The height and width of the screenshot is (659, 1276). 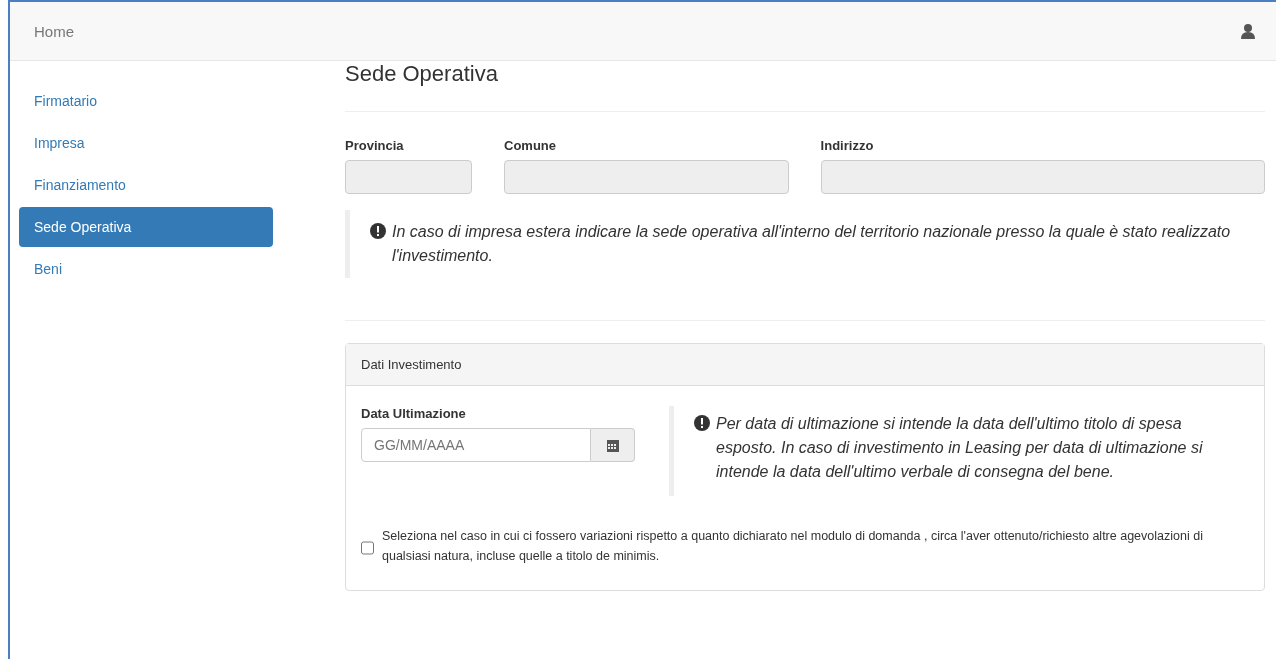 I want to click on field-label: Comune, so click(x=530, y=145).